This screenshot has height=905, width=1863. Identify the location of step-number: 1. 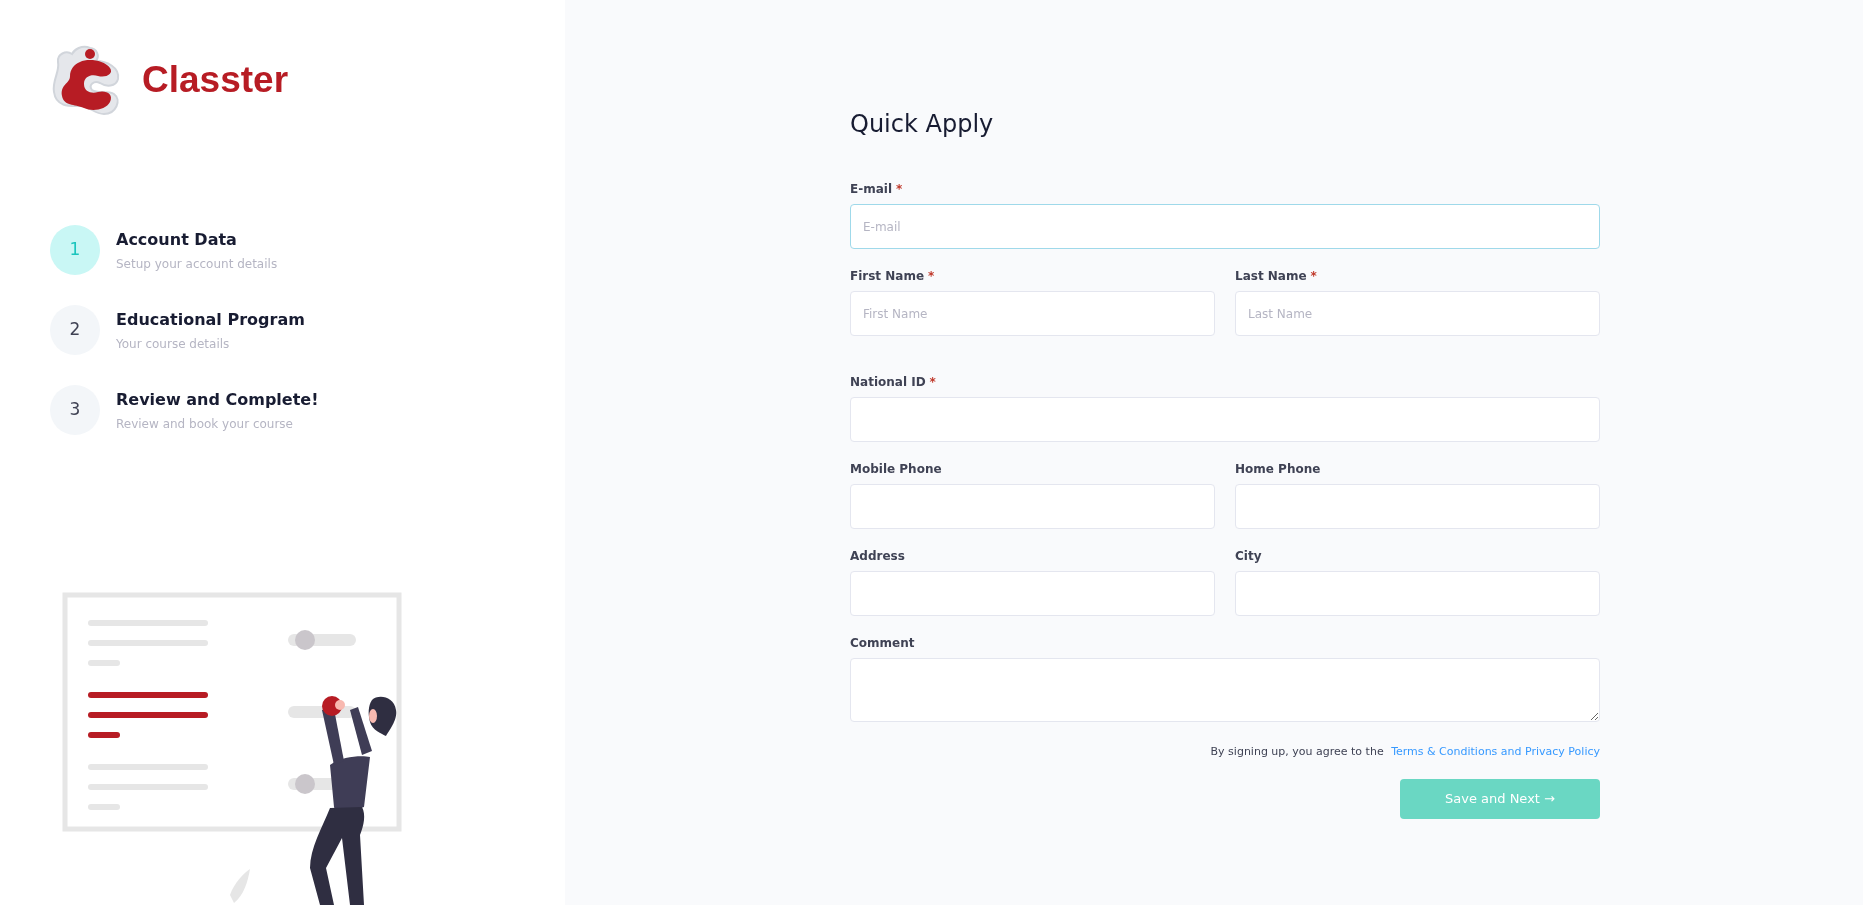
(75, 250).